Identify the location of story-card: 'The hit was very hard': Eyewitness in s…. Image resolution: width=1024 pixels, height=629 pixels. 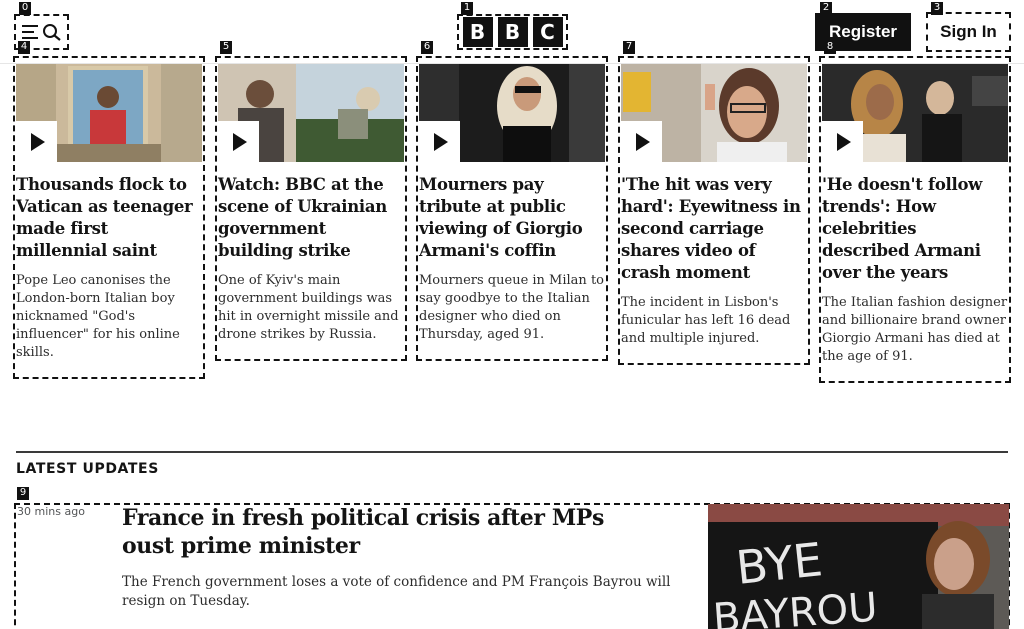
(714, 210).